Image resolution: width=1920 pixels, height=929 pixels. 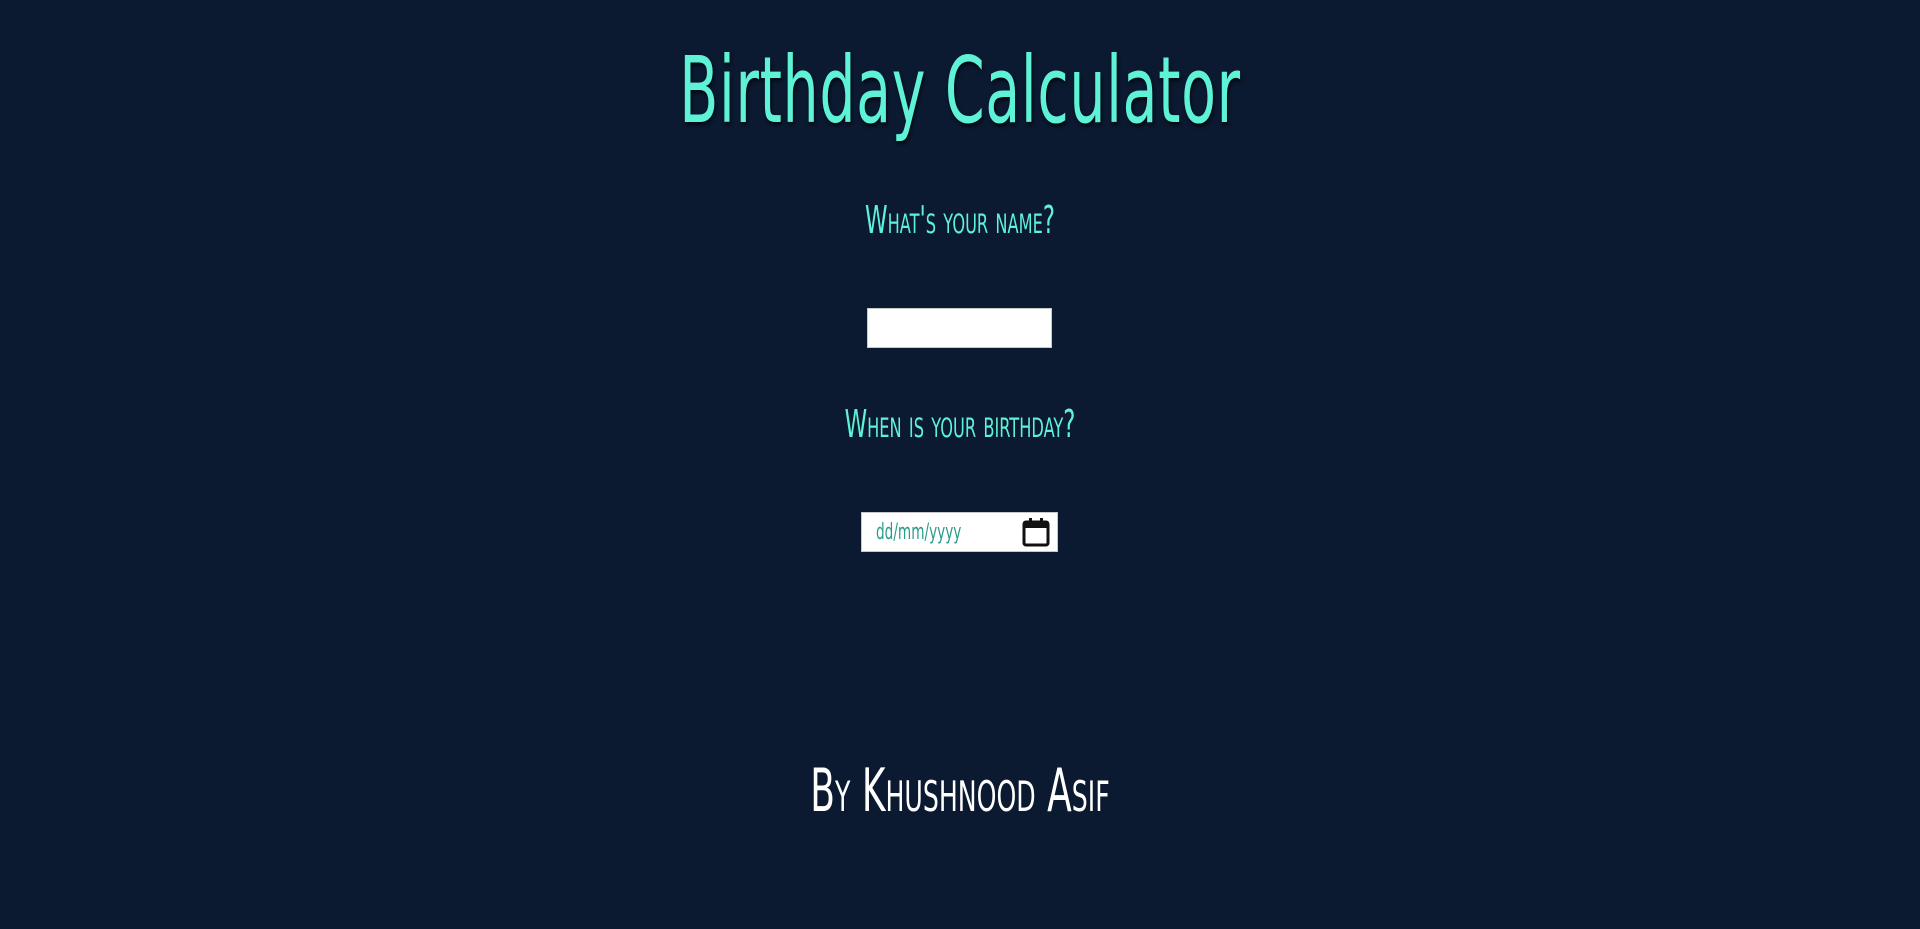 I want to click on birthday-label: When is your birthday?, so click(x=960, y=424).